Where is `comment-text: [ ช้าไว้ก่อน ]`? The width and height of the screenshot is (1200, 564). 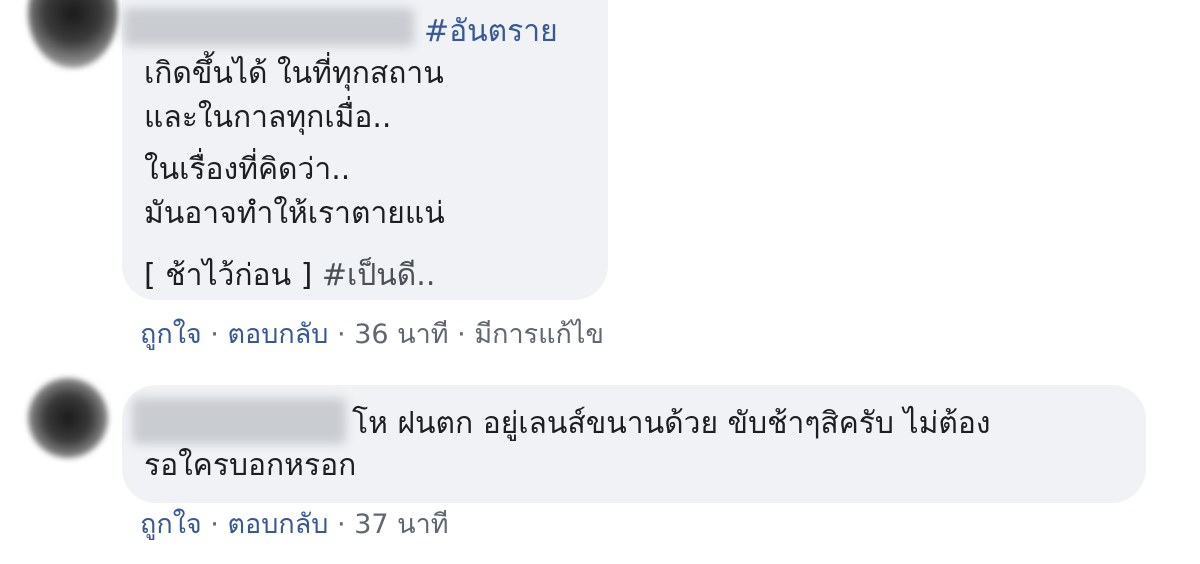
comment-text: [ ช้าไว้ก่อน ] is located at coordinates (233, 275).